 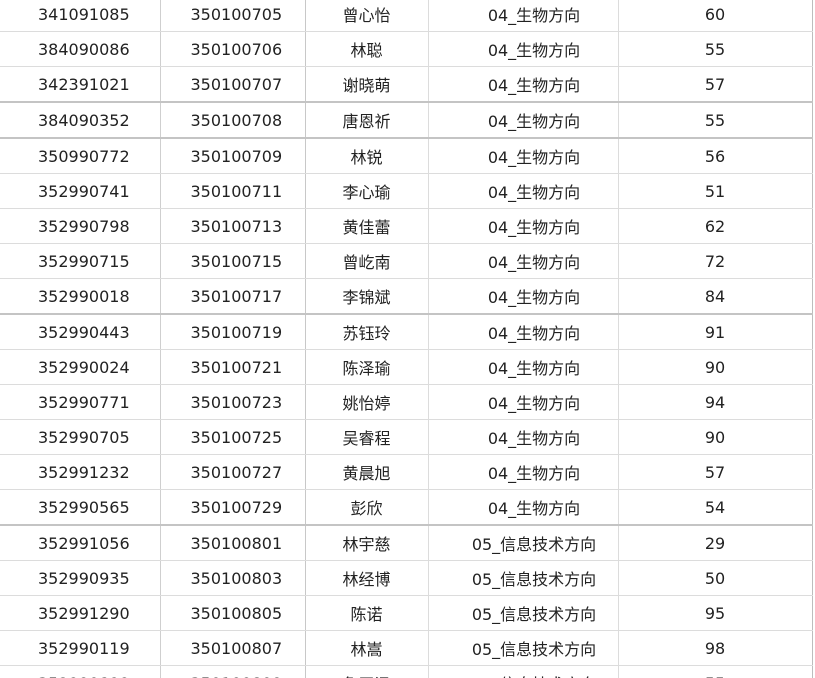 I want to click on exam-id-cell: 384090086, so click(x=80, y=49).